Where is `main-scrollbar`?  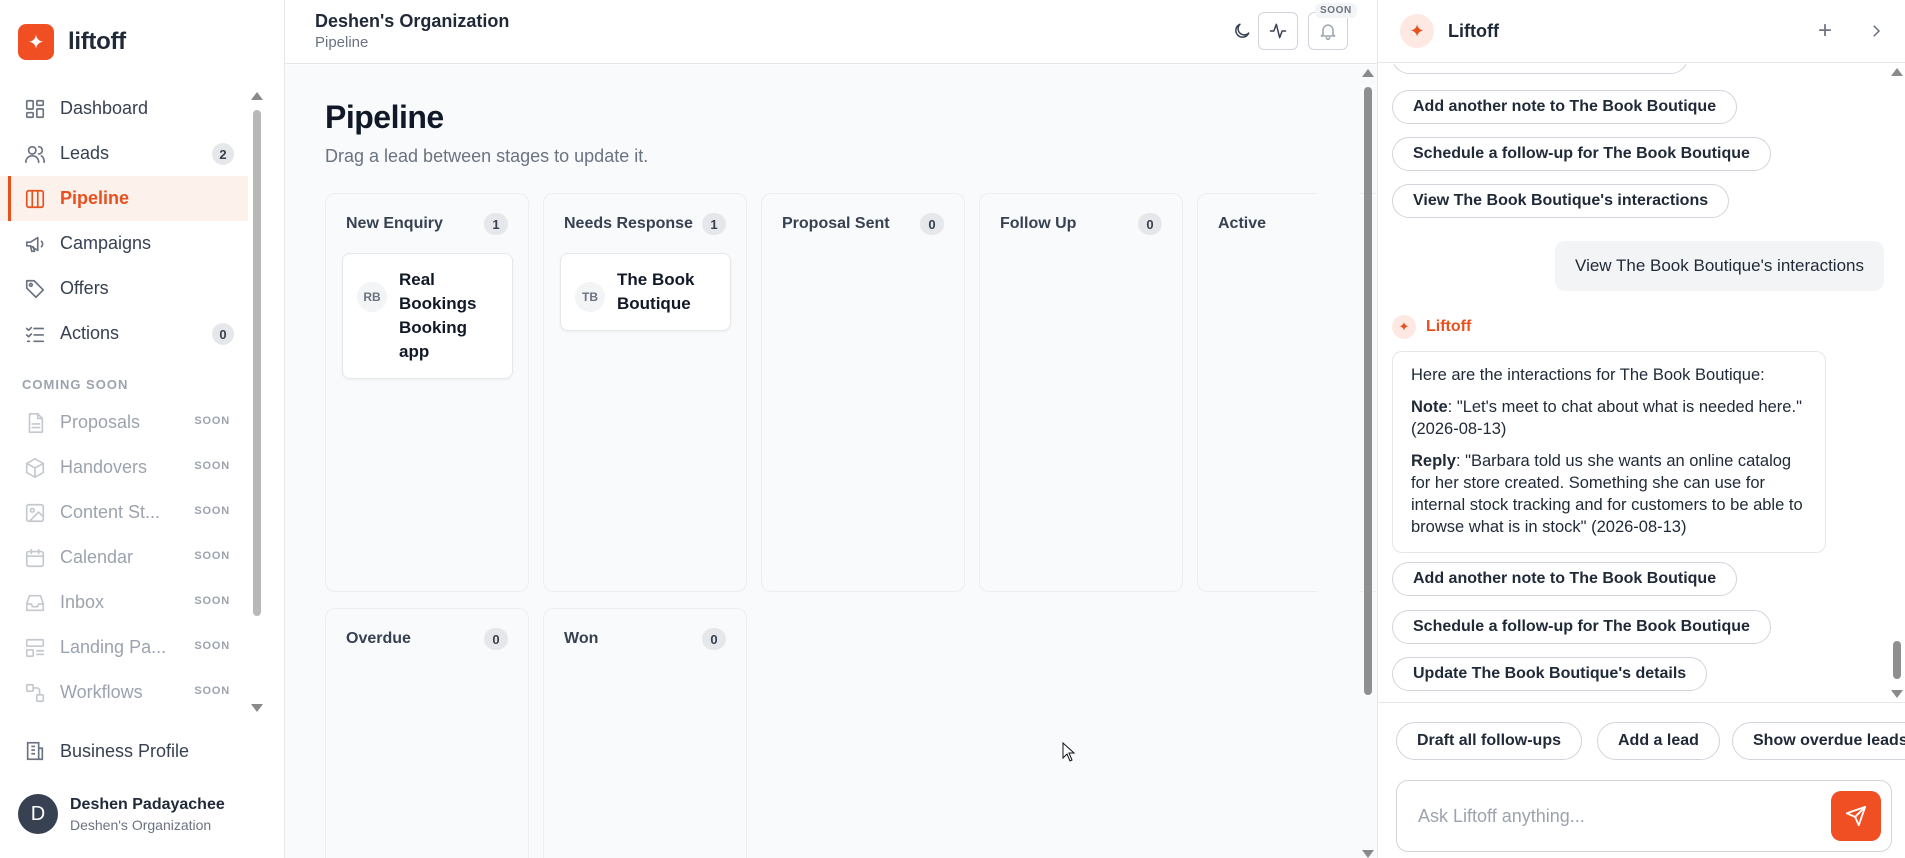 main-scrollbar is located at coordinates (1368, 461).